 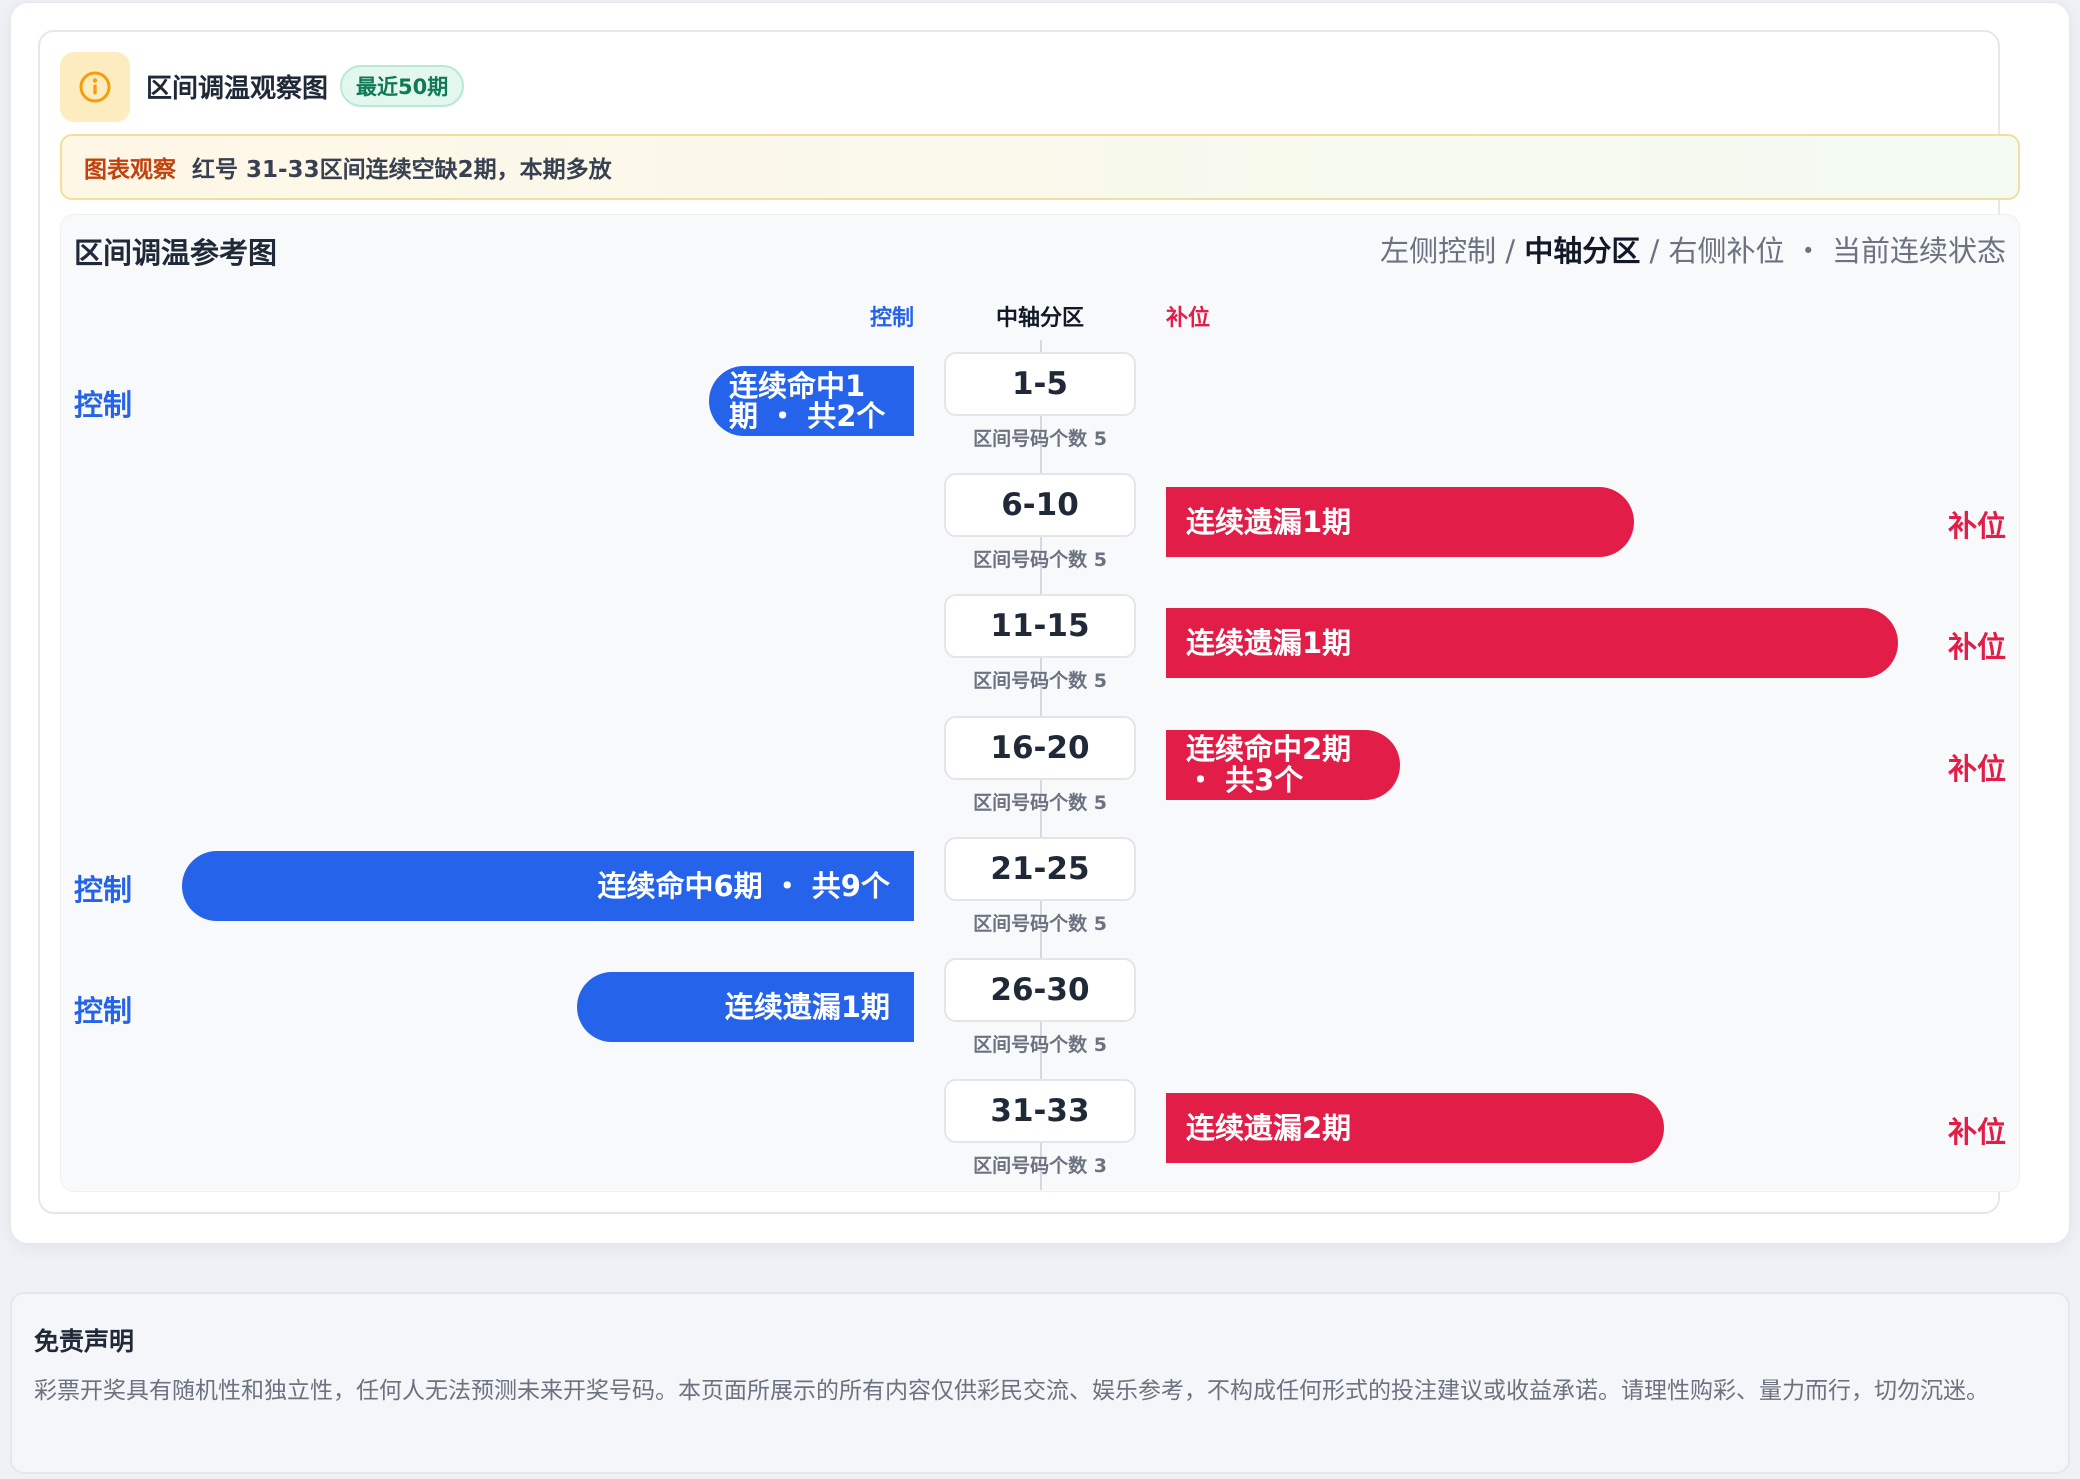 I want to click on legend-part-1: 左侧控制 /, so click(x=1452, y=251).